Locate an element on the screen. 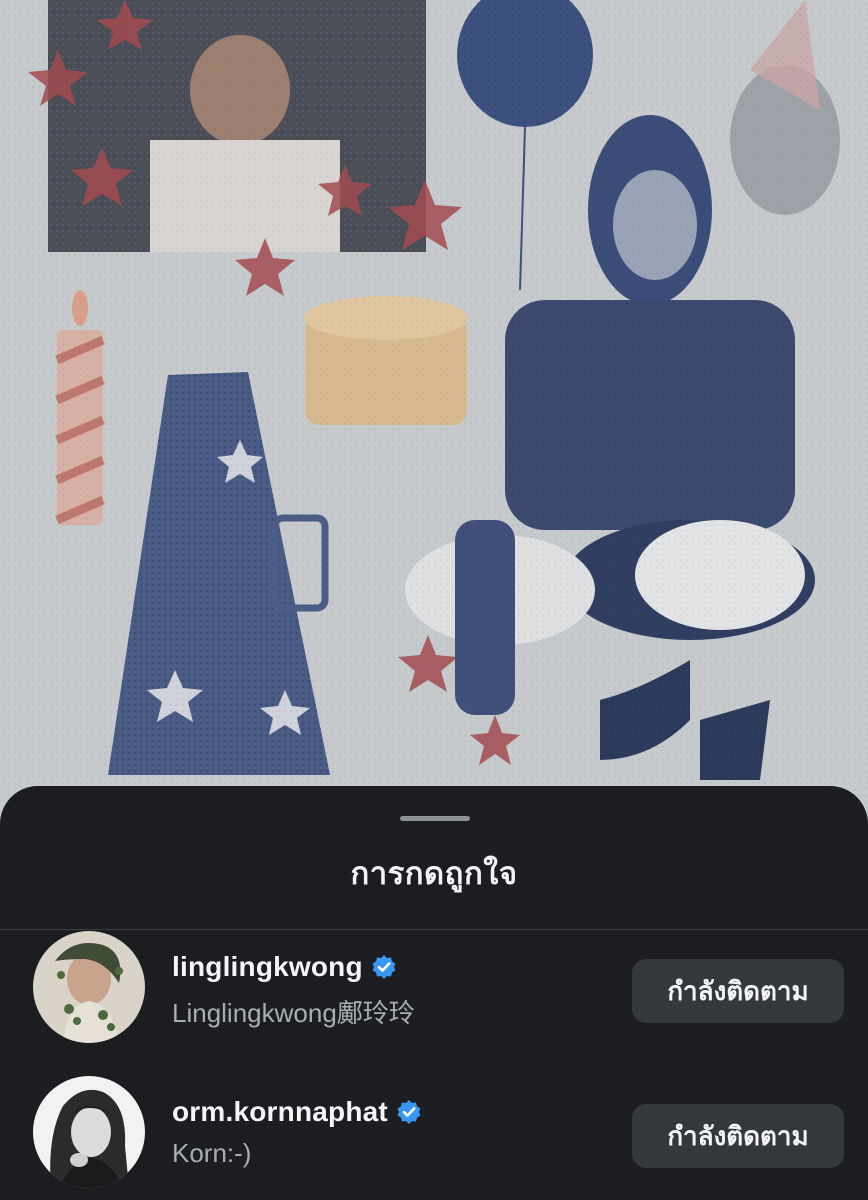  full-name: Linglingkwong鄺玲玲 is located at coordinates (293, 1013).